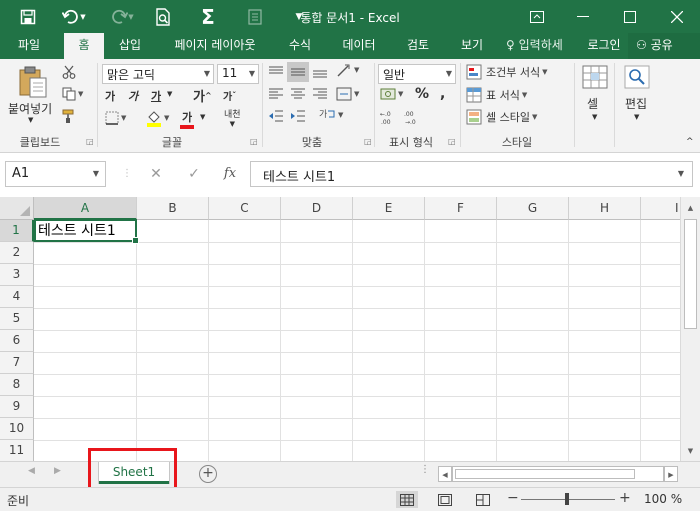 The height and width of the screenshot is (511, 700). I want to click on cancel-icon: ✕, so click(156, 174).